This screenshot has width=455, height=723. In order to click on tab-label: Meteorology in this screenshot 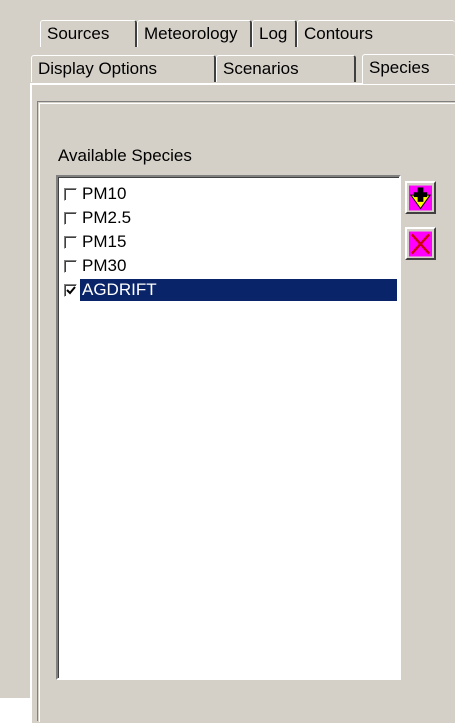, I will do `click(191, 33)`.